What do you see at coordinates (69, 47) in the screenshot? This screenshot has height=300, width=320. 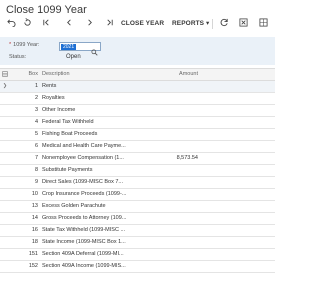 I see `year-value: 2021` at bounding box center [69, 47].